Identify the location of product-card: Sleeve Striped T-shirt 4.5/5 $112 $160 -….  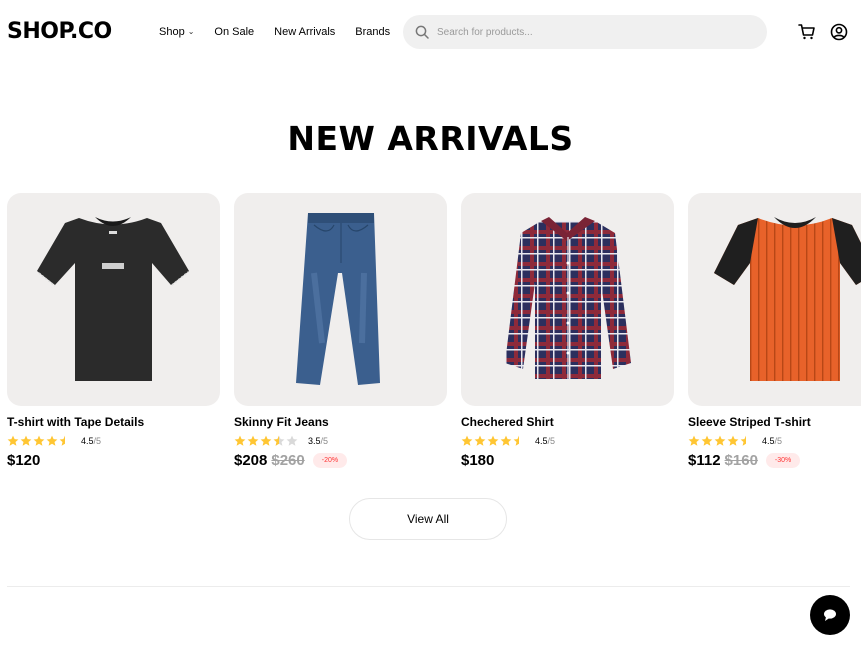
(774, 331).